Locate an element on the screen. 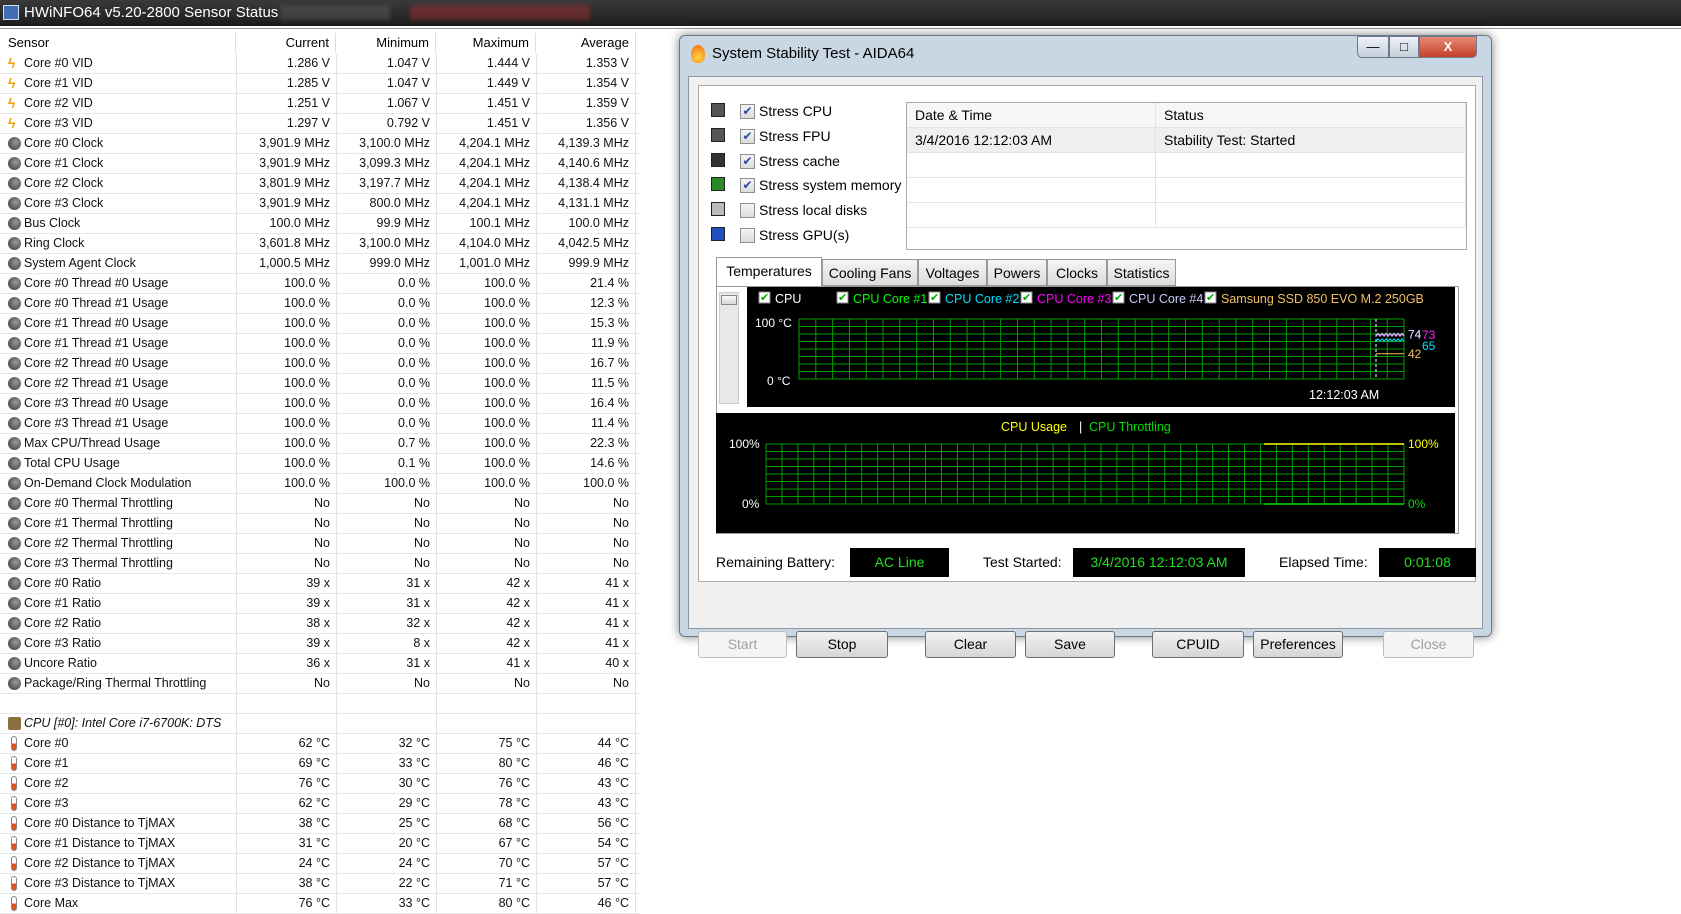 The image size is (1681, 914). sensor-average: 57 °C is located at coordinates (586, 864).